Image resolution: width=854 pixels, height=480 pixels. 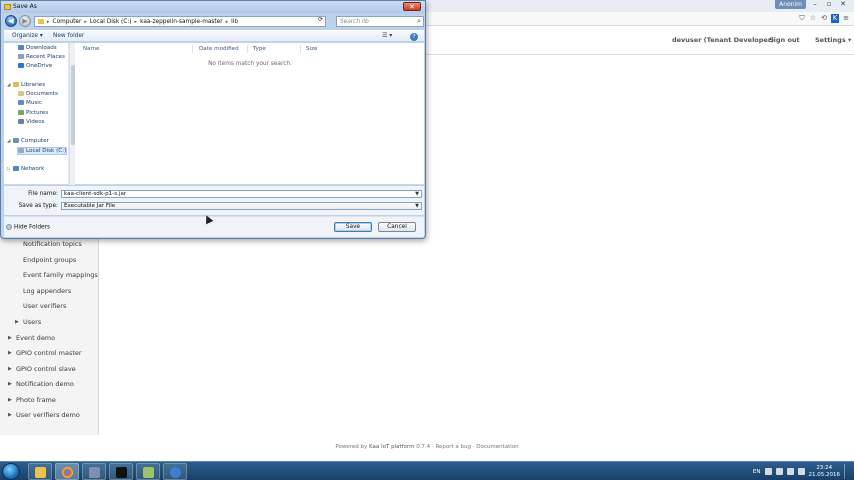 I want to click on organize-button: Organize ▾, so click(x=27, y=36).